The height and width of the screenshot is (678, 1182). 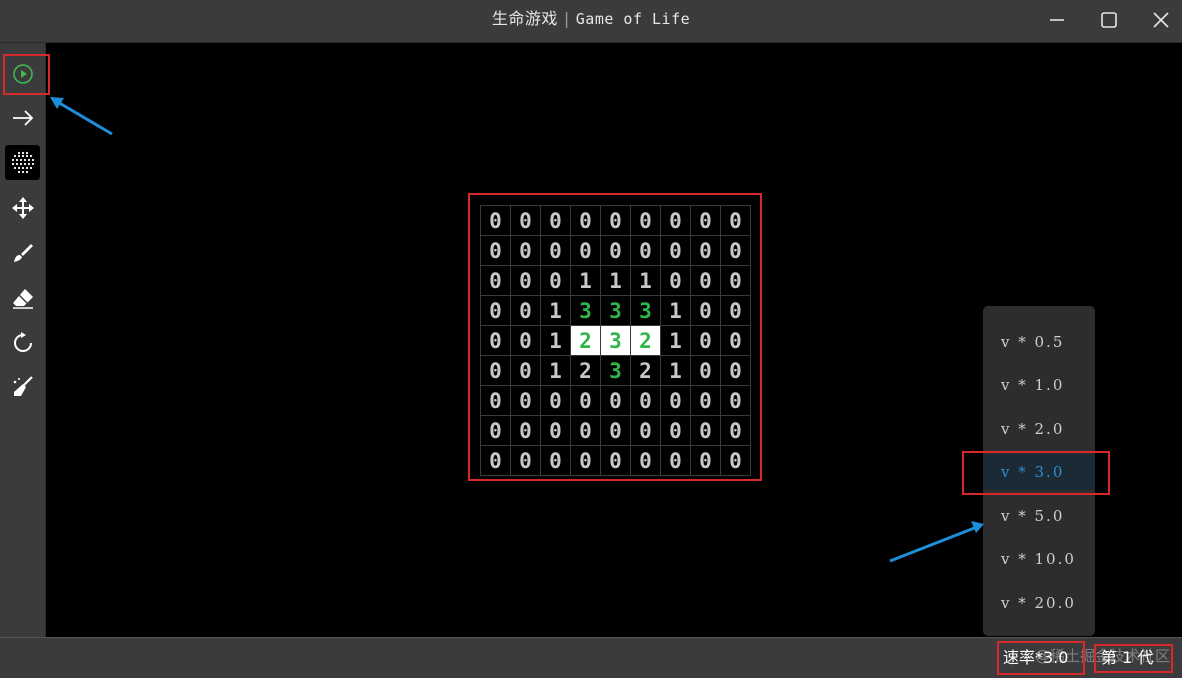 What do you see at coordinates (22, 342) in the screenshot?
I see `reset-button` at bounding box center [22, 342].